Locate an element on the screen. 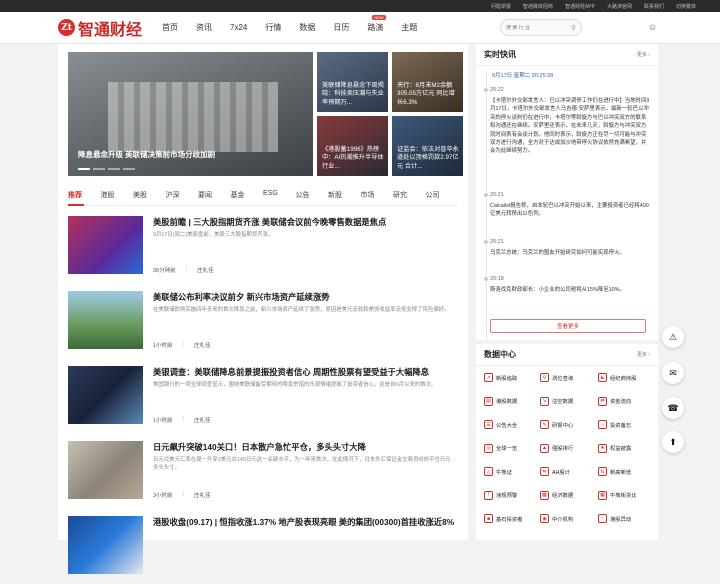  data-item-strong-stocks: ▲ 强股排行 is located at coordinates (569, 448).